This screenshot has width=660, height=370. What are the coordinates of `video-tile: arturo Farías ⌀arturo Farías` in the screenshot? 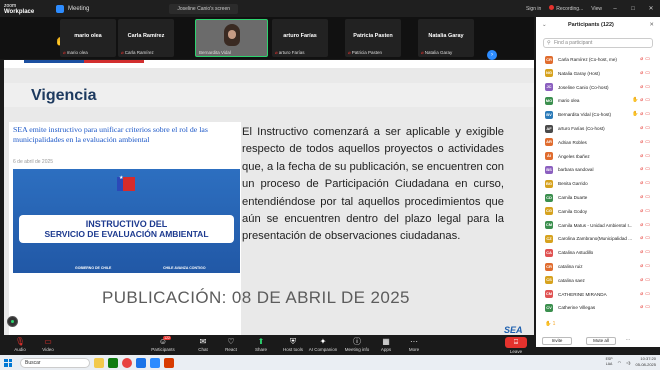 It's located at (300, 38).